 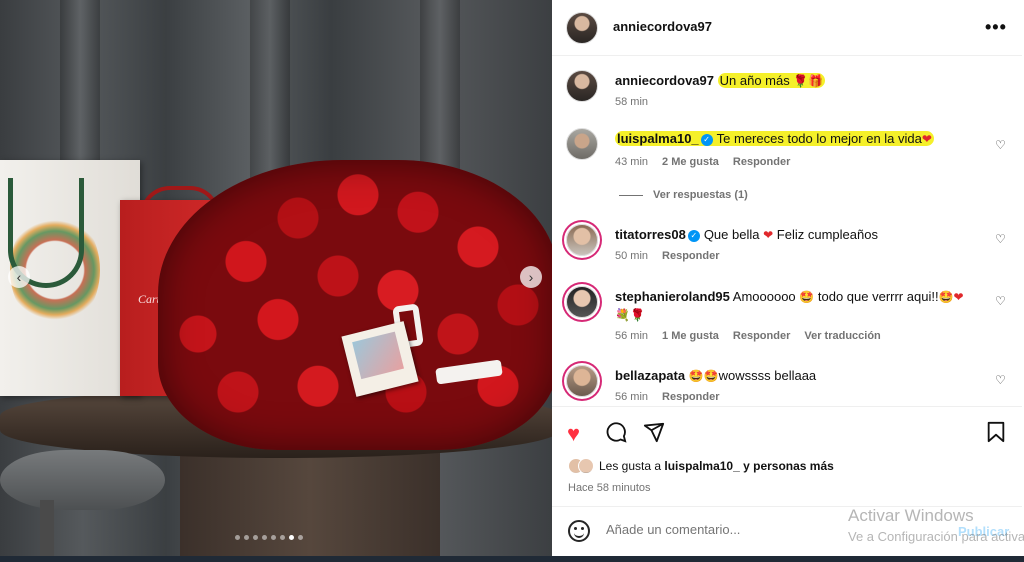 I want to click on liked-by: Les gusta a luispalma10_ y personas más, so click(x=701, y=466).